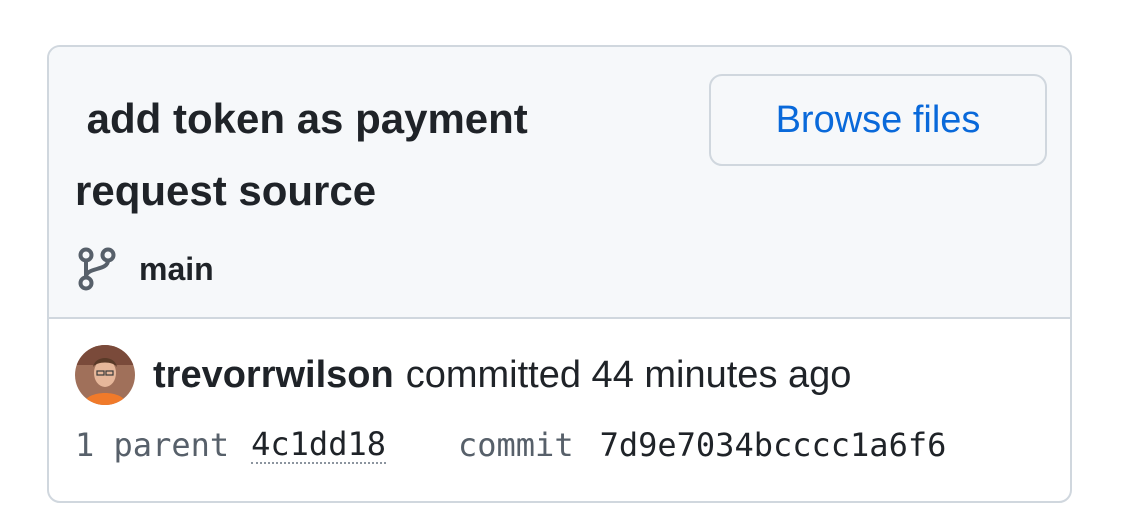  Describe the element at coordinates (628, 374) in the screenshot. I see `commit-time-text: committed 44 minutes ago` at that location.